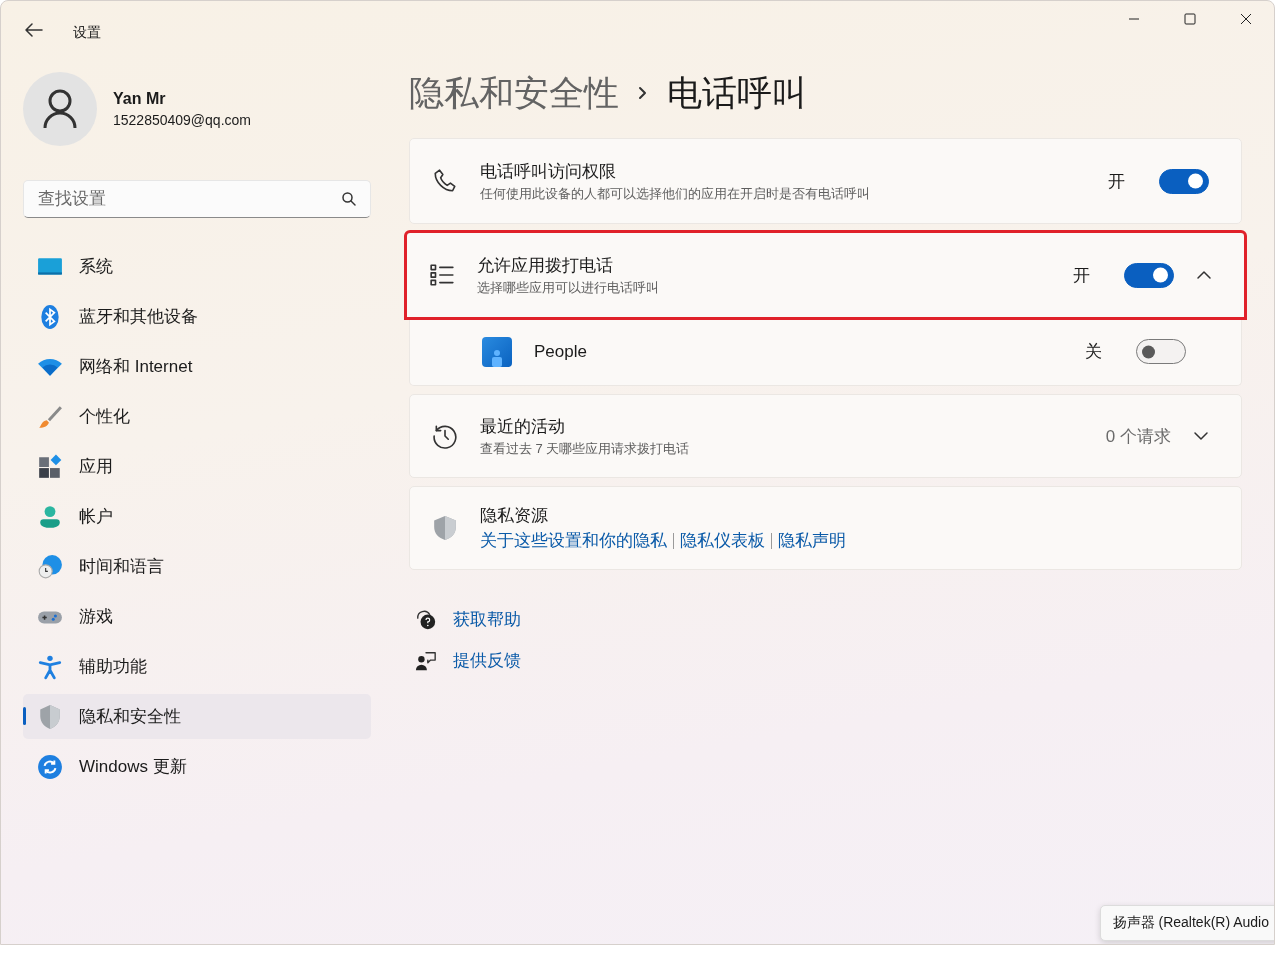 This screenshot has height=956, width=1279. What do you see at coordinates (130, 717) in the screenshot?
I see `sidebar-label: 隐私和安全性` at bounding box center [130, 717].